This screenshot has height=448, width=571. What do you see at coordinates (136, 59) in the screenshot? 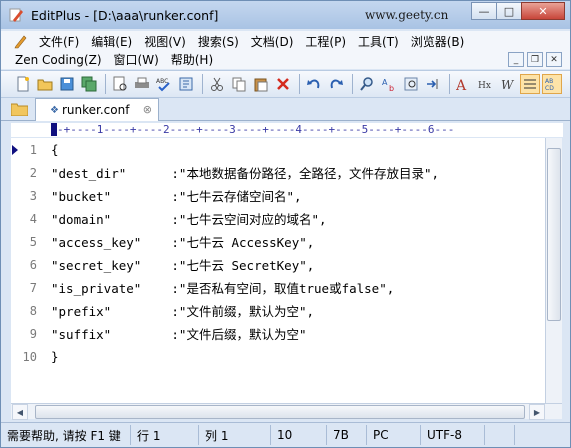
I see `menu-window: 窗口(W)` at bounding box center [136, 59].